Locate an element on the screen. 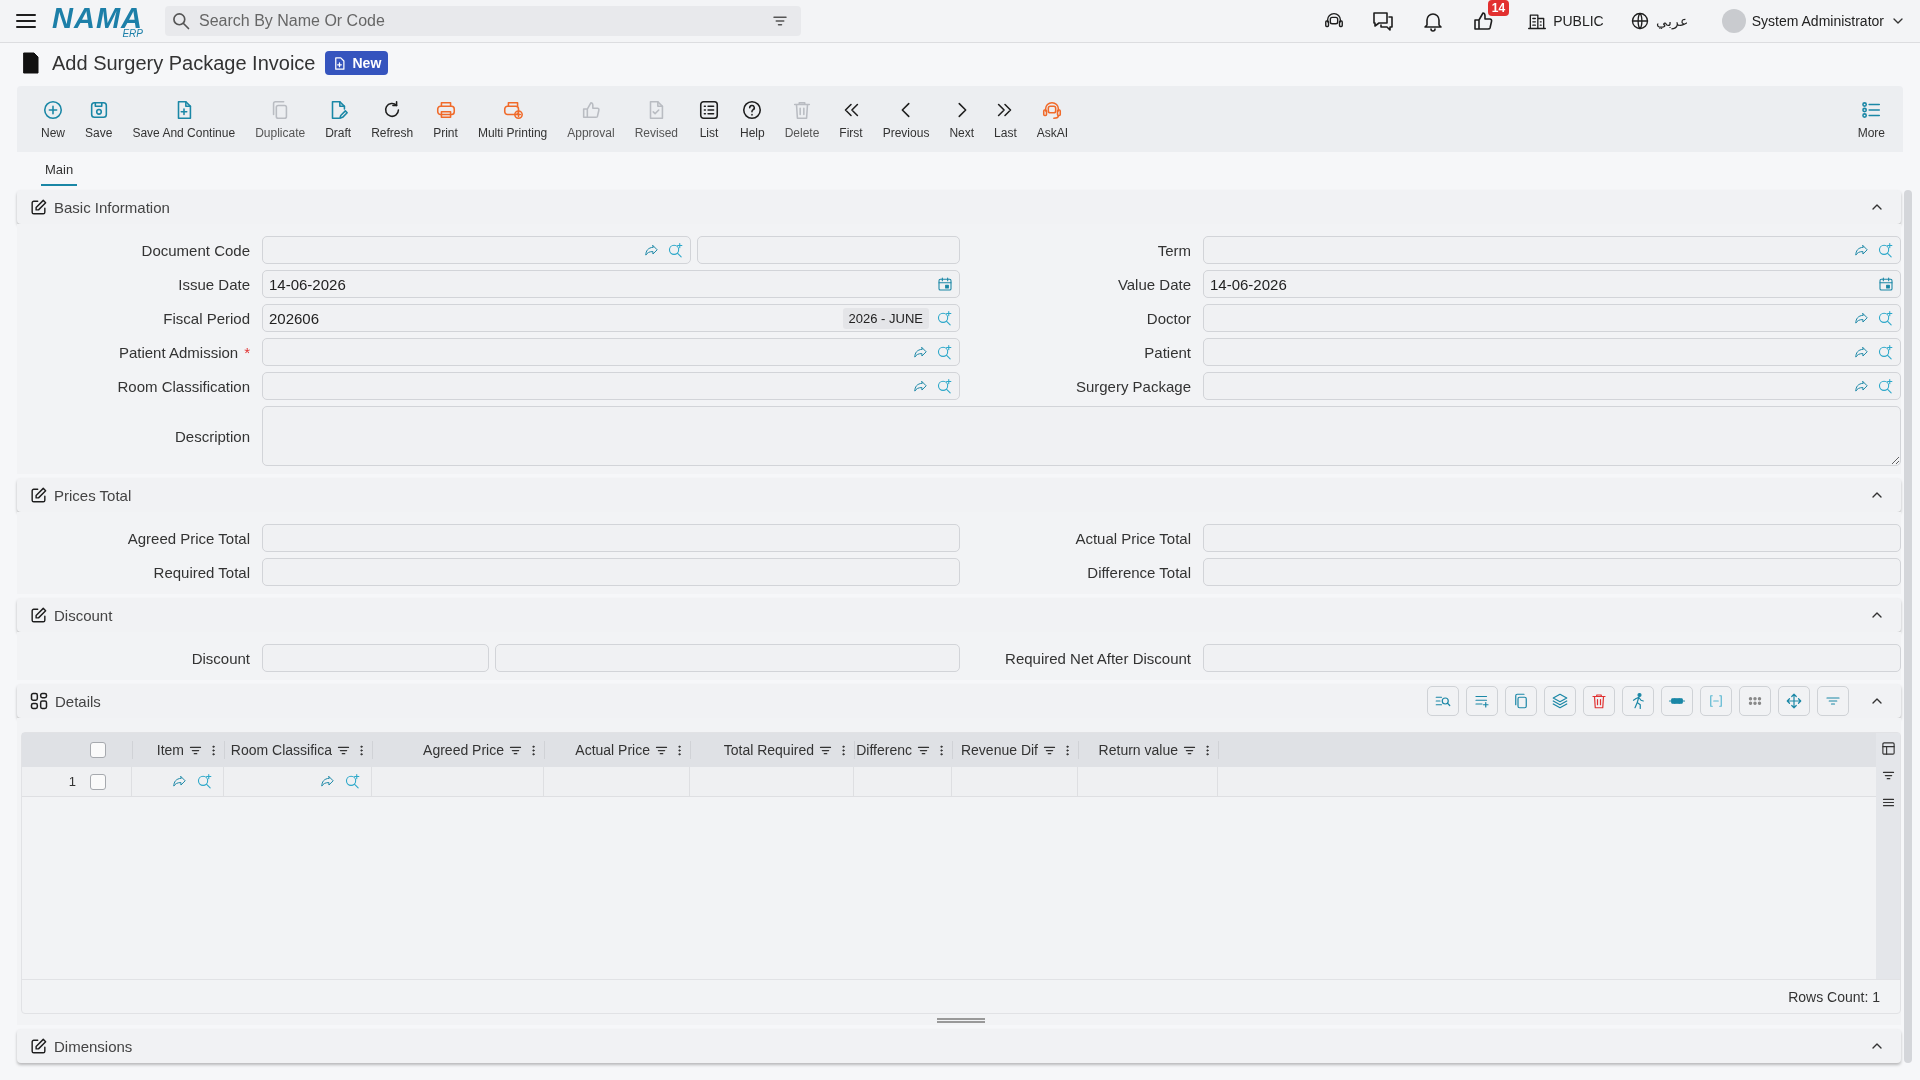 The width and height of the screenshot is (1920, 1080). layers-icon is located at coordinates (1560, 701).